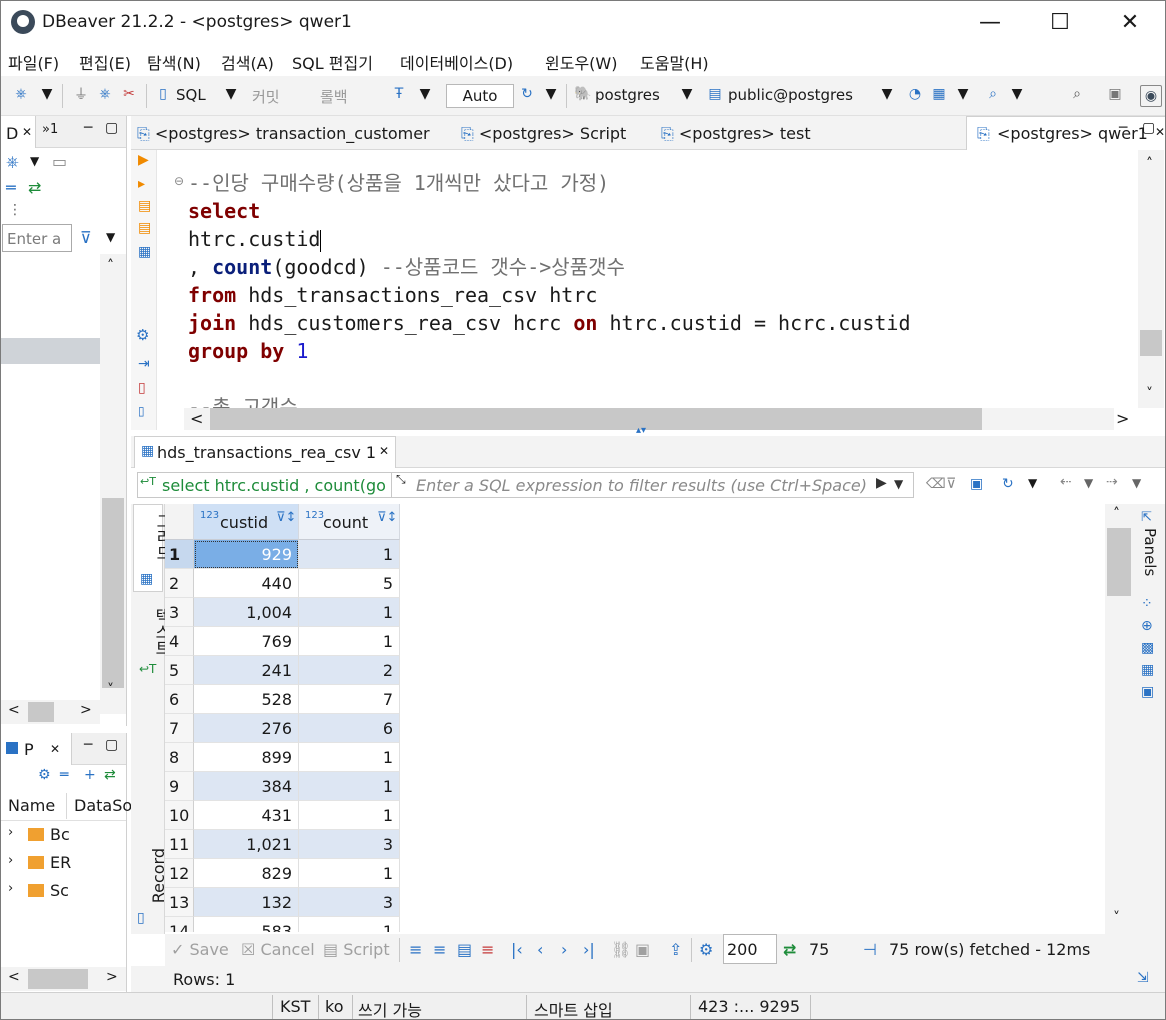 The image size is (1166, 1020). What do you see at coordinates (179, 844) in the screenshot?
I see `row-number-cell: 11` at bounding box center [179, 844].